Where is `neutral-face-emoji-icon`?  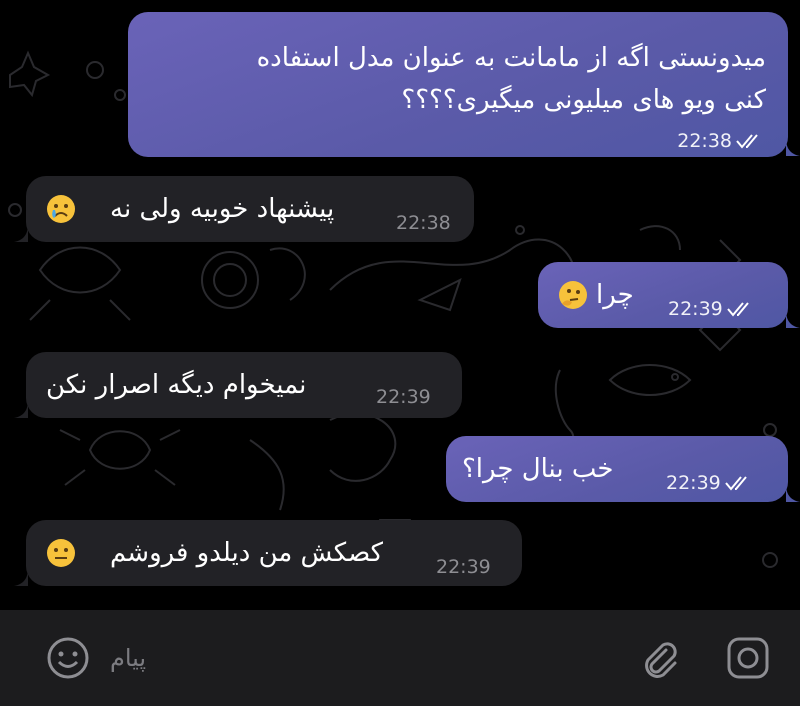
neutral-face-emoji-icon is located at coordinates (61, 553).